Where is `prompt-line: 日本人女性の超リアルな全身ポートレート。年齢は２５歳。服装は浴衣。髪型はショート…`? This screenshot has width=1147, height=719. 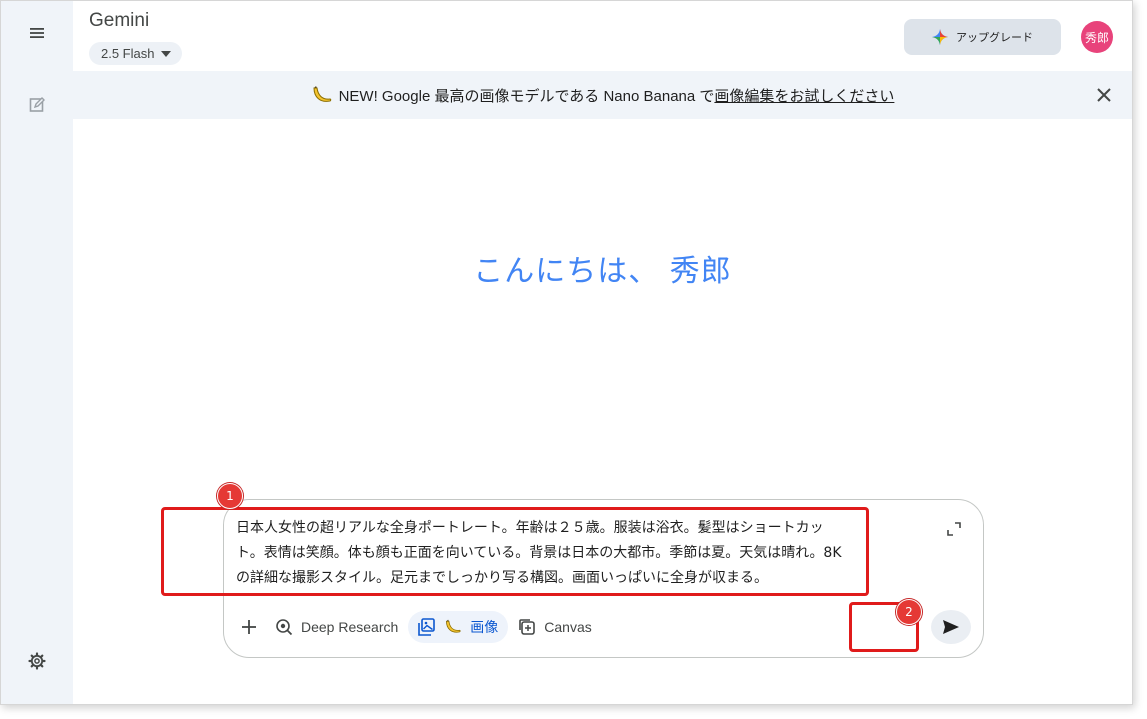 prompt-line: 日本人女性の超リアルな全身ポートレート。年齢は２５歳。服装は浴衣。髪型はショート… is located at coordinates (530, 528).